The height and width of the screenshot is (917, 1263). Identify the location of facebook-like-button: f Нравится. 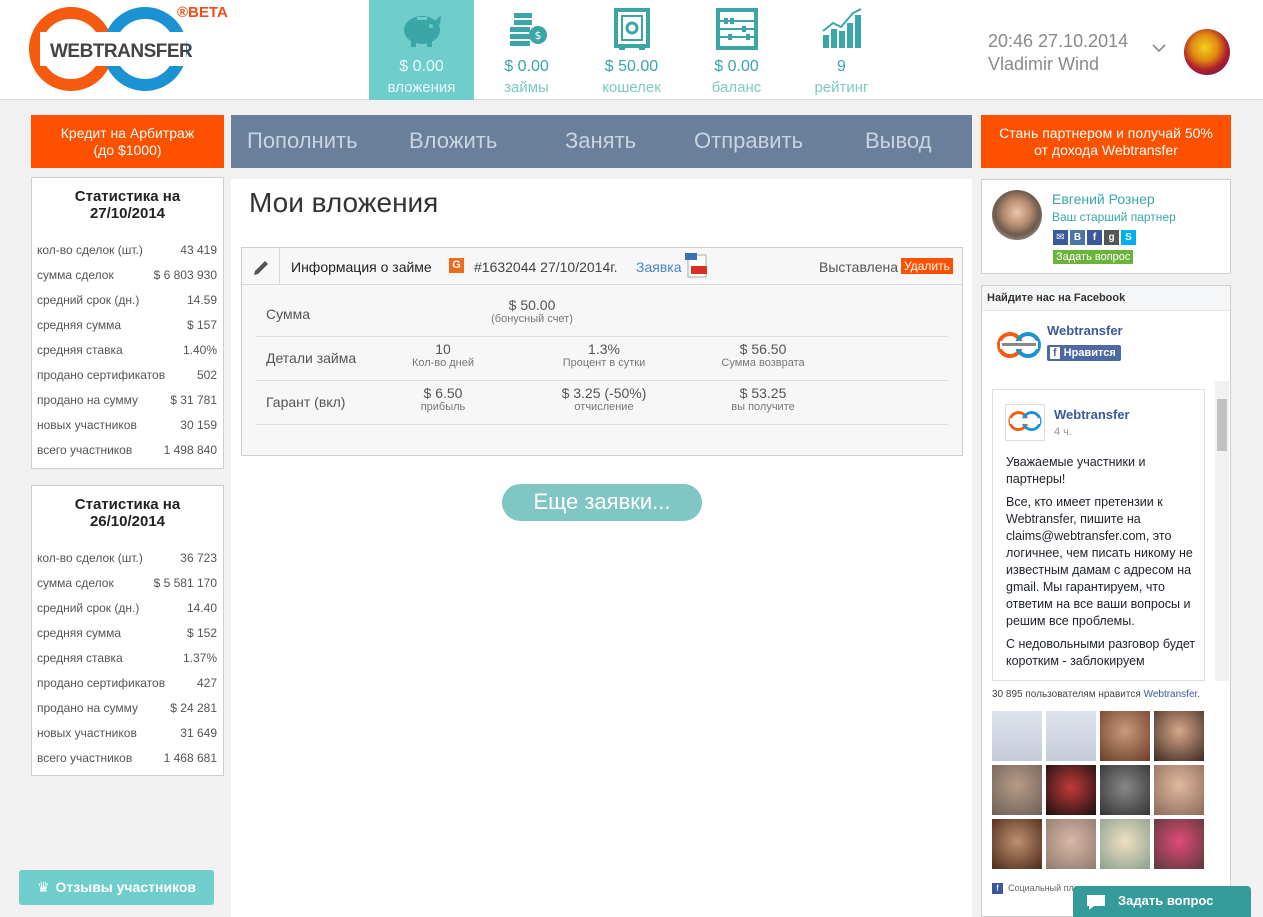
(1084, 353).